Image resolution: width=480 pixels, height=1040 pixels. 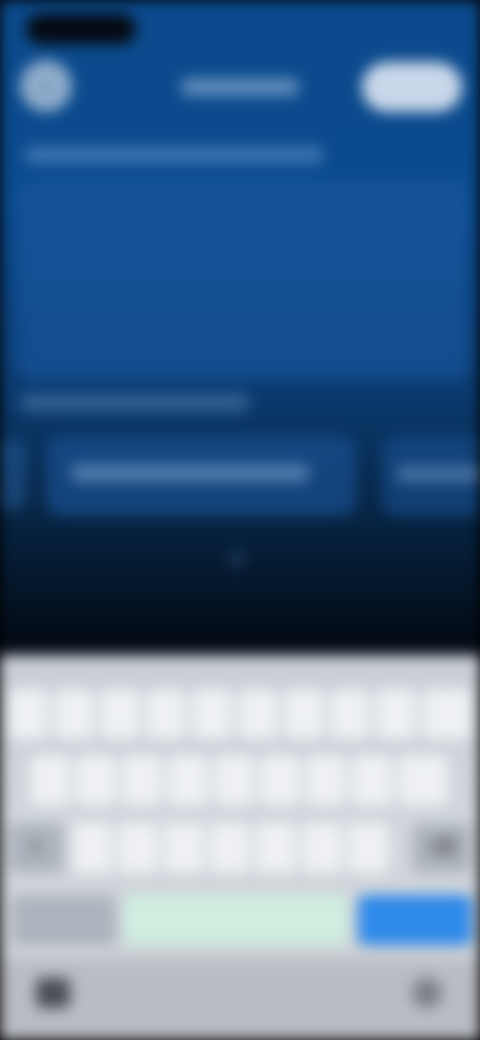 I want to click on system-navigation-bar, so click(x=240, y=1000).